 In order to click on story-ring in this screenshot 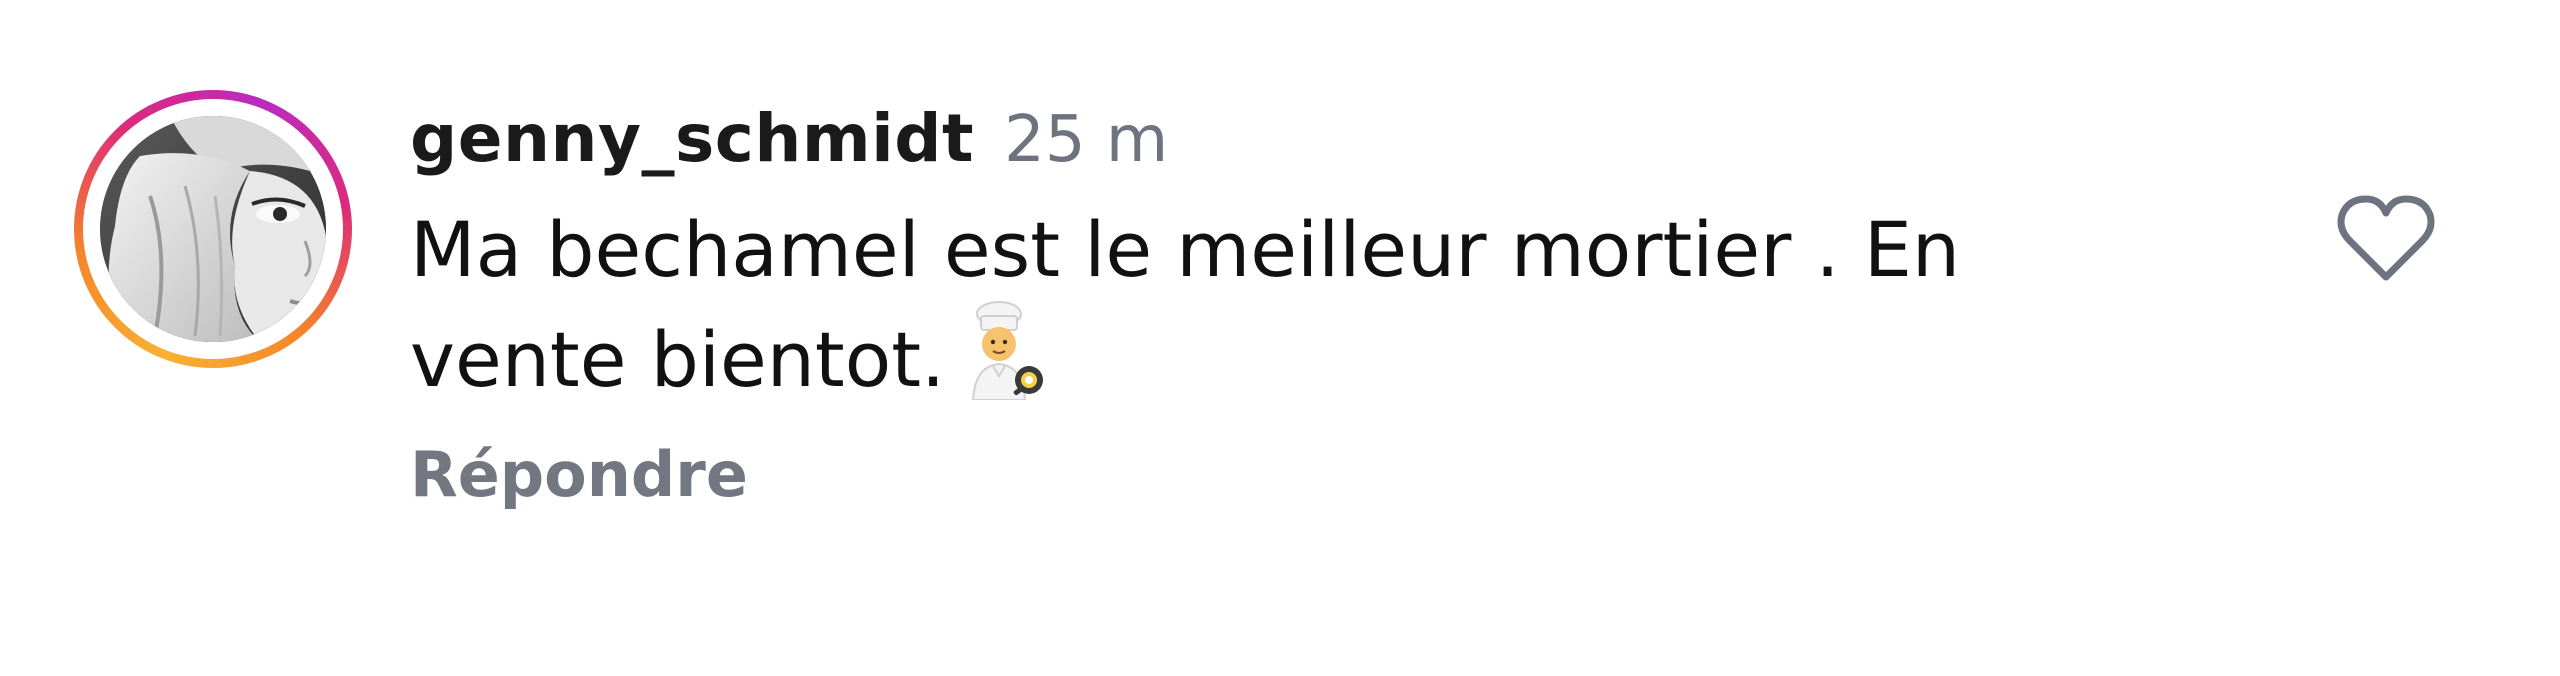, I will do `click(213, 229)`.